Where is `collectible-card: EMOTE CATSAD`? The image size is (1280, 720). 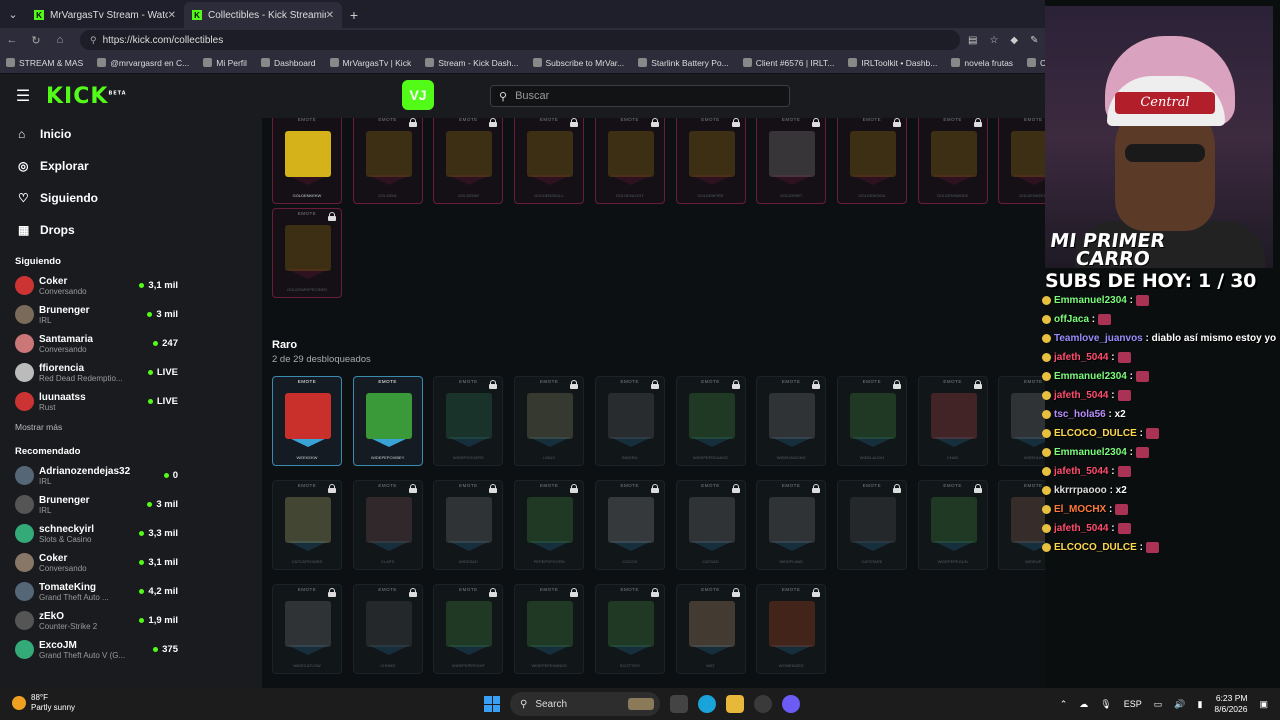
collectible-card: EMOTE CATSAD is located at coordinates (710, 525).